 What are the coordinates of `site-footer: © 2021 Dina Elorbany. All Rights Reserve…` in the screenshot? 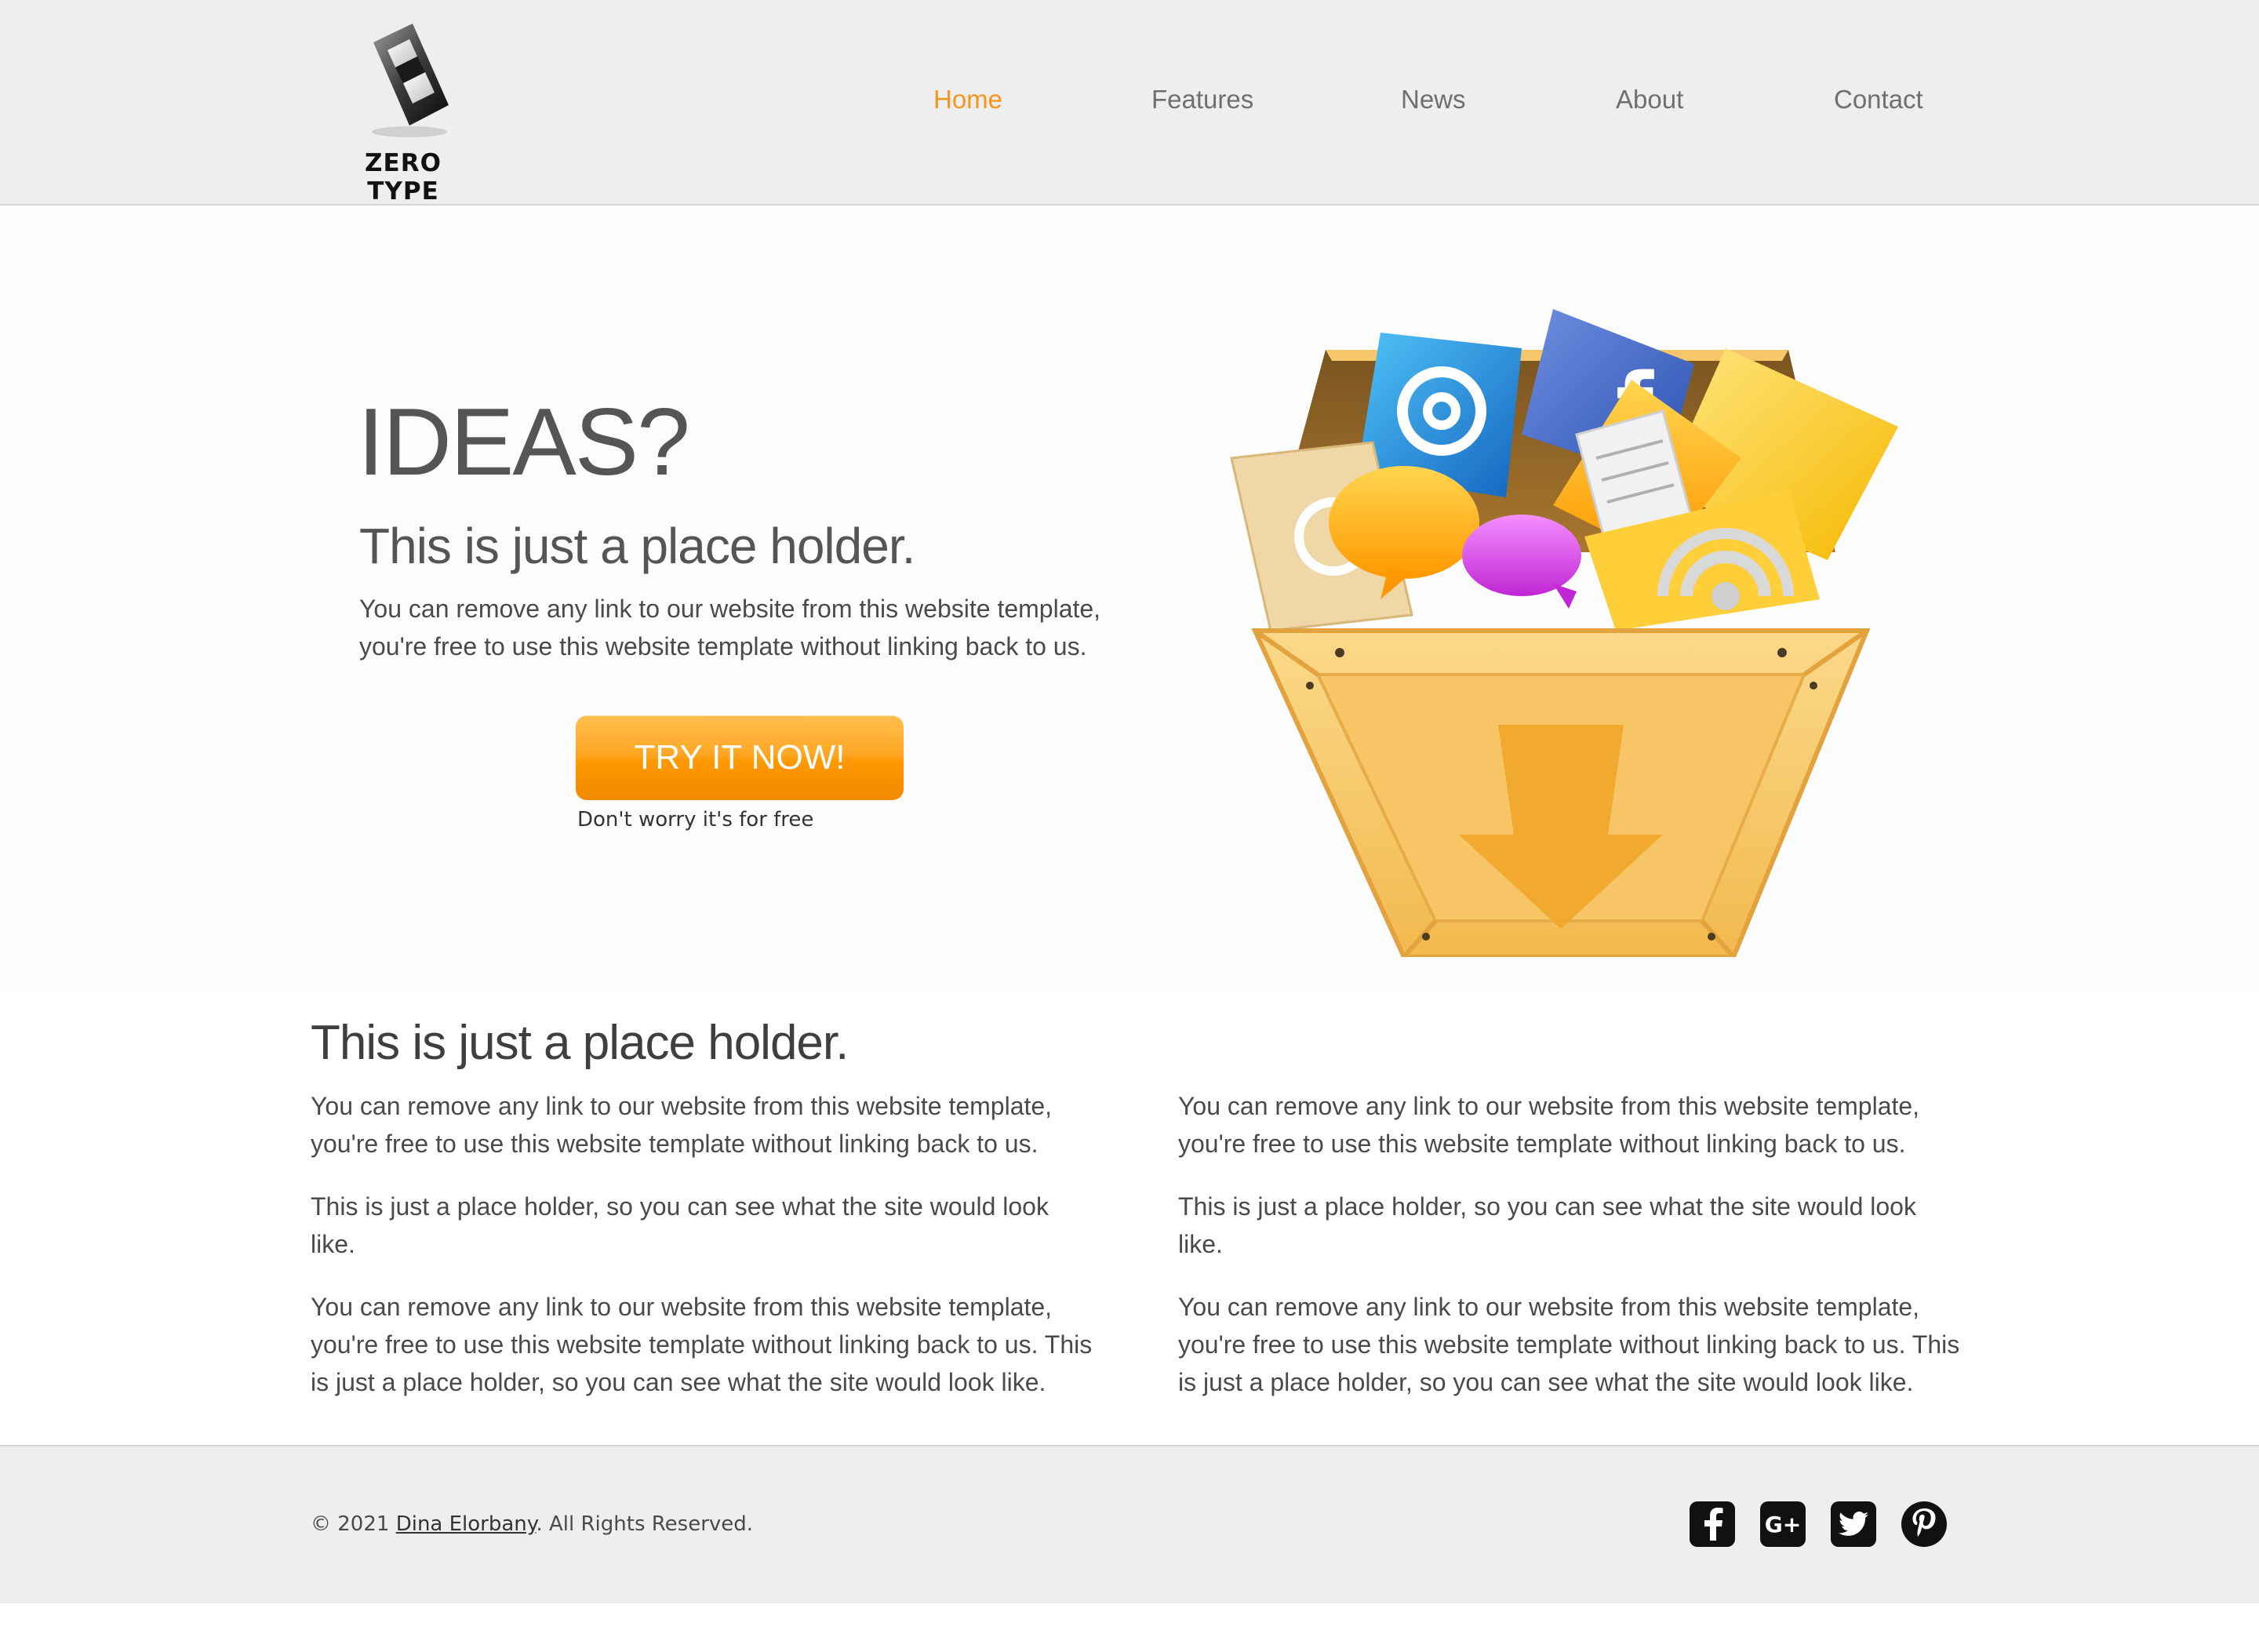 It's located at (1129, 1524).